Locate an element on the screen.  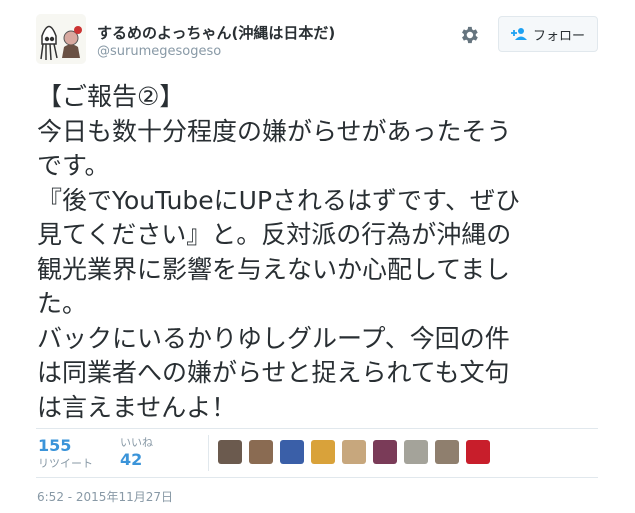
tweet-timestamp: 6:52 - 2015年11月27日 is located at coordinates (105, 496).